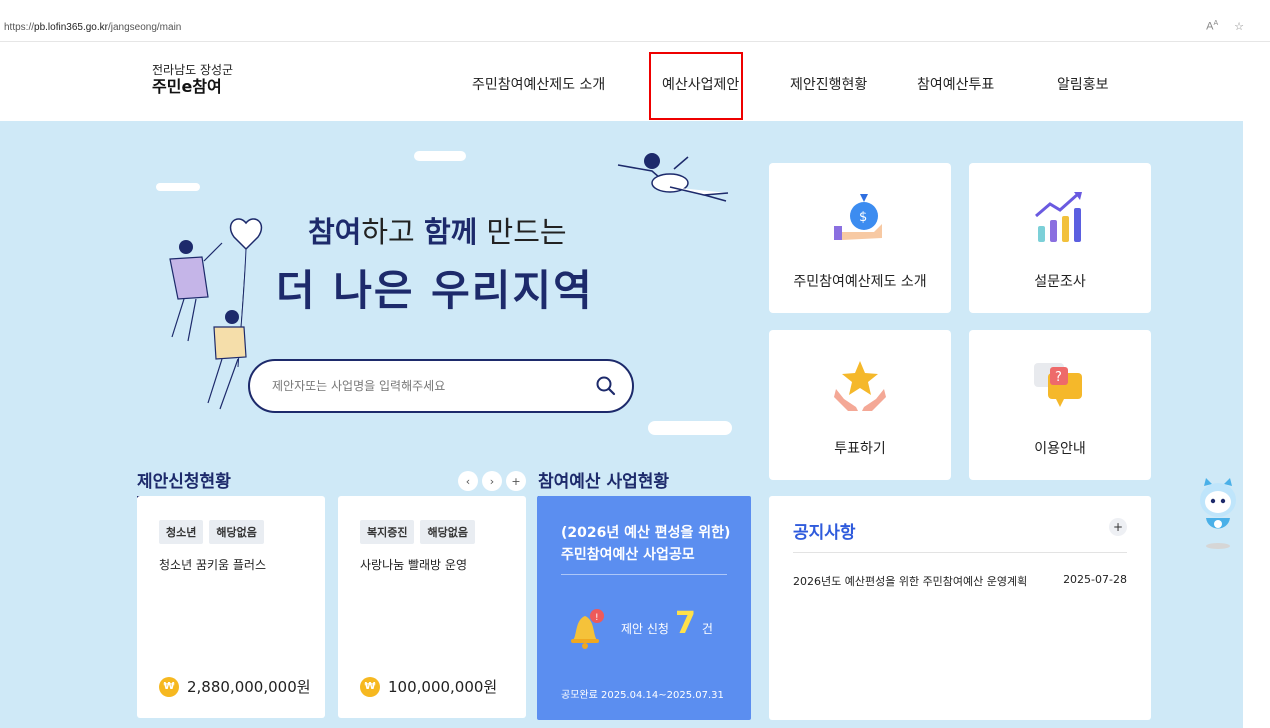 The width and height of the screenshot is (1270, 728). I want to click on notice-item-date: 2025-07-28, so click(1095, 579).